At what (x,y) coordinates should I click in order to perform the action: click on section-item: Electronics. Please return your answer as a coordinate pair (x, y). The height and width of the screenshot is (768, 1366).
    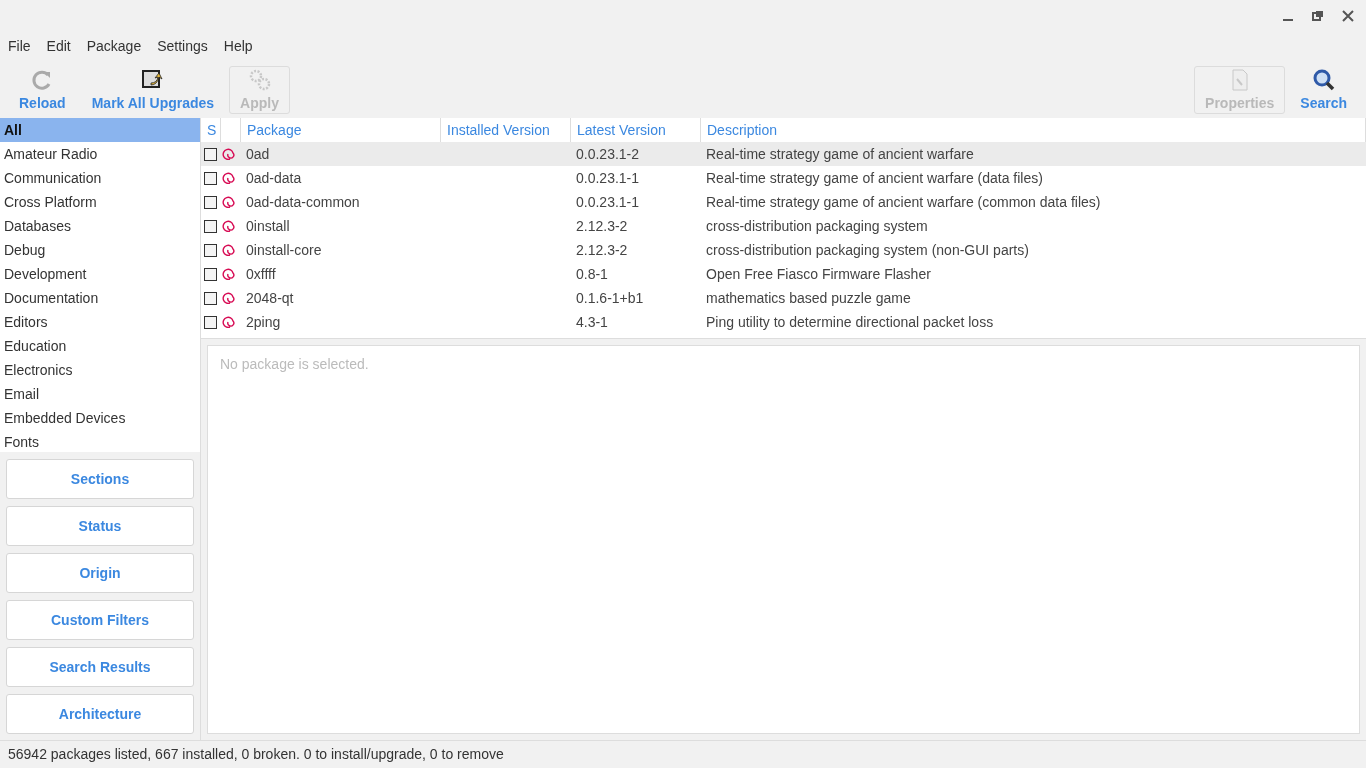
    Looking at the image, I should click on (100, 370).